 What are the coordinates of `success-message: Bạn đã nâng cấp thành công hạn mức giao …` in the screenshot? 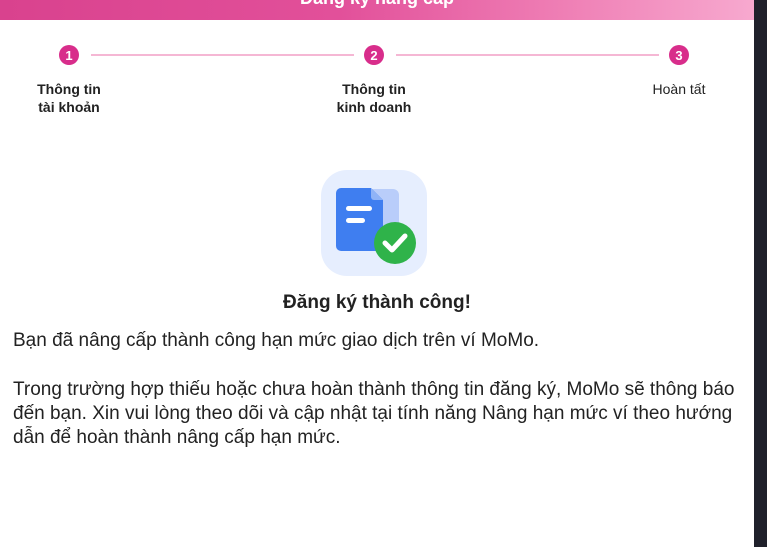 It's located at (276, 340).